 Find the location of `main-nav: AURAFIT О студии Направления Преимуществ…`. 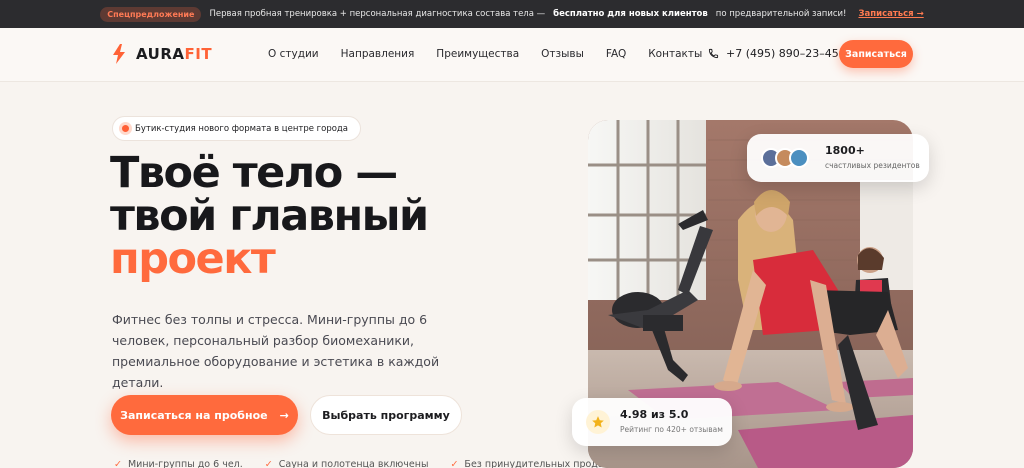

main-nav: AURAFIT О студии Направления Преимуществ… is located at coordinates (512, 55).